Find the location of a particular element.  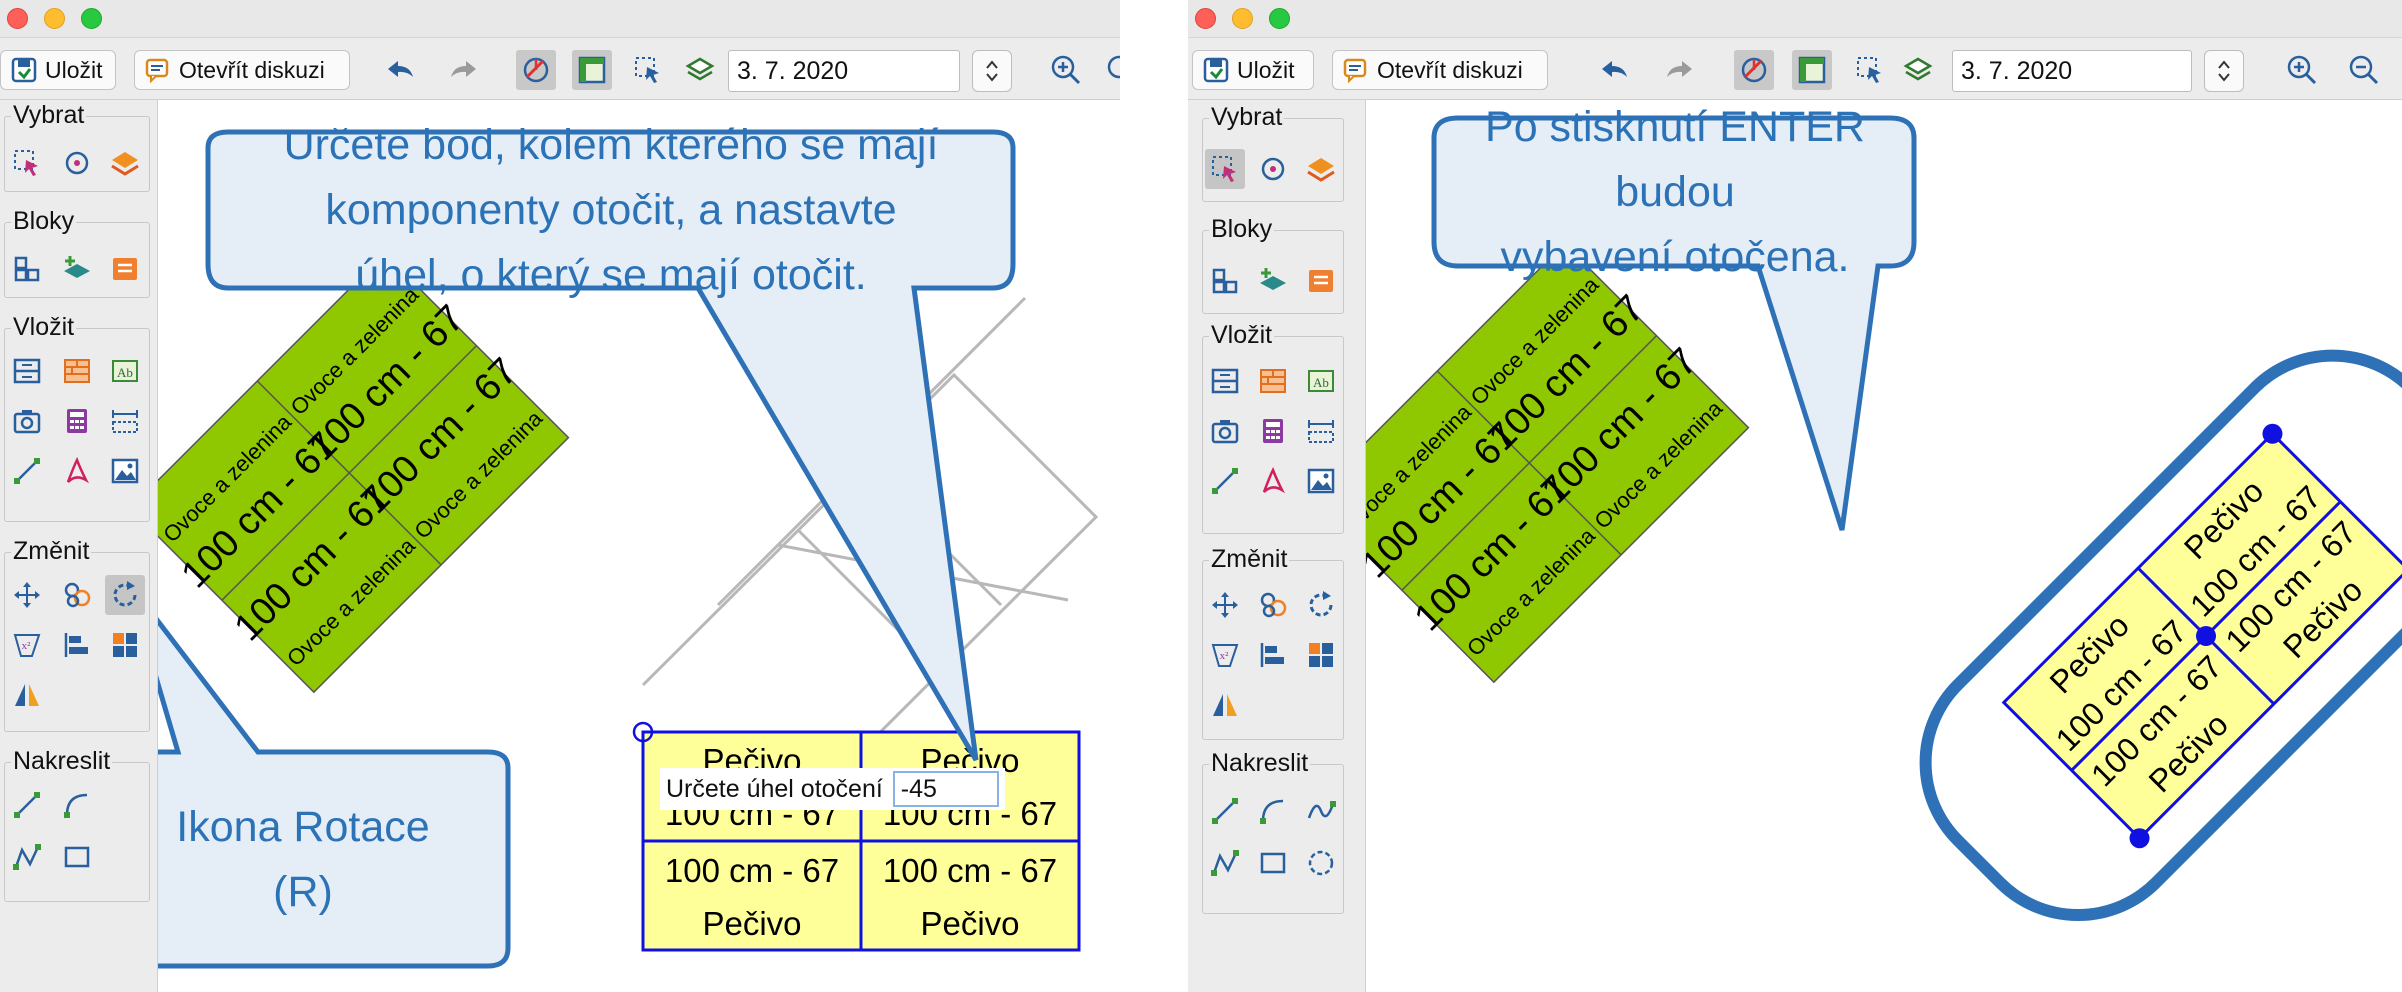

target-icon is located at coordinates (1273, 169).